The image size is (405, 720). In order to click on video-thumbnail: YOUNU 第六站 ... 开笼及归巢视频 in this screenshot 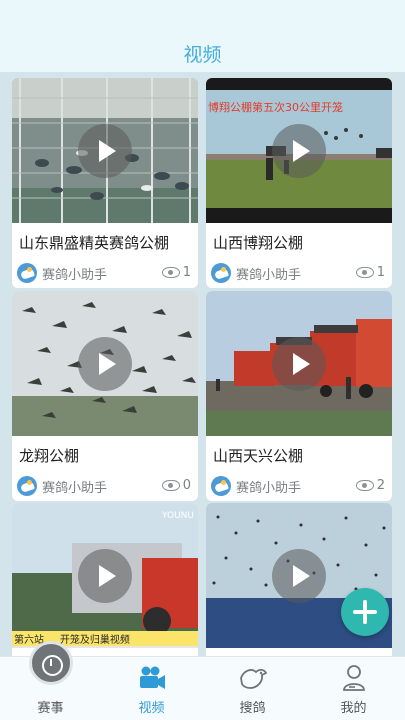, I will do `click(105, 575)`.